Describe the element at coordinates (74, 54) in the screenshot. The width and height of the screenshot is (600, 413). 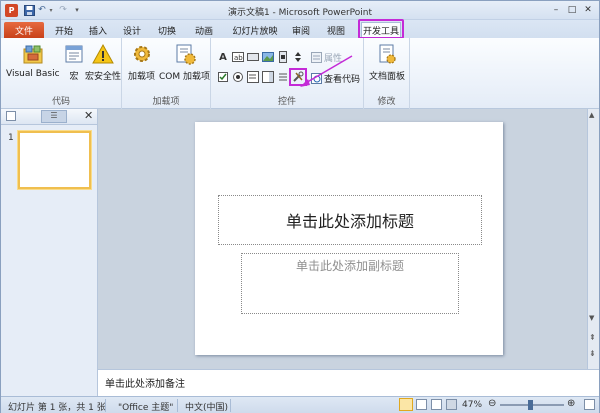
I see `macro-icon` at that location.